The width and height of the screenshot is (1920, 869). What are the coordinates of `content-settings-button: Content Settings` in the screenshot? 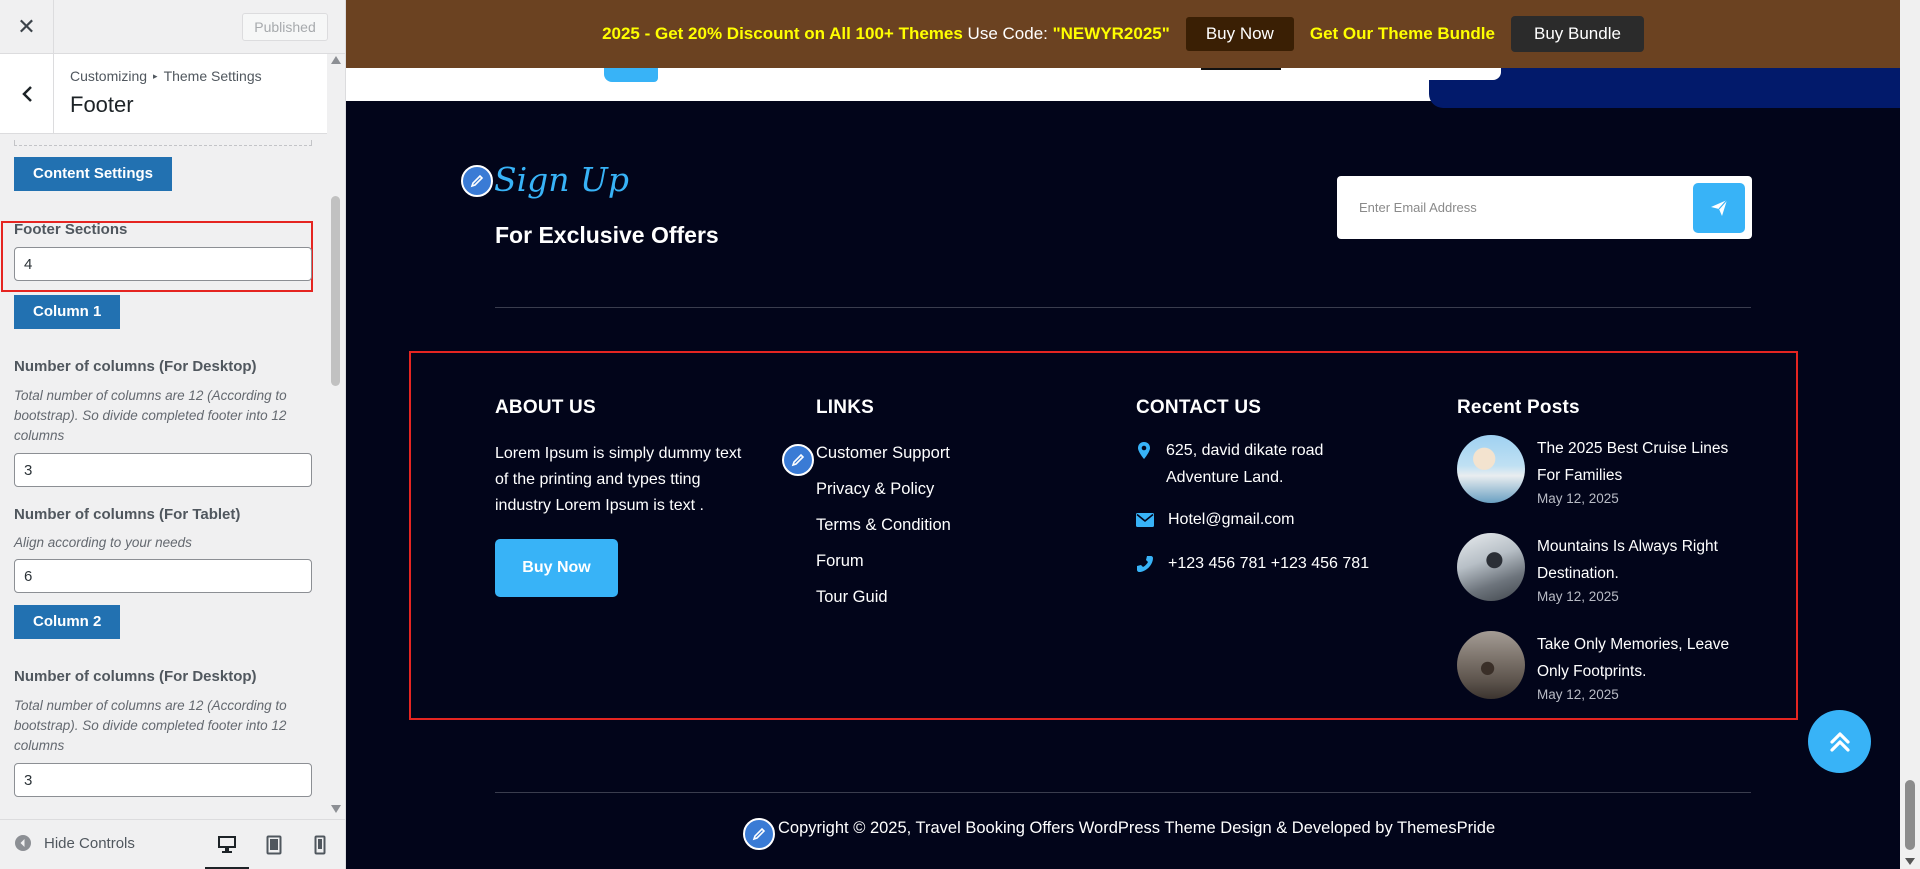 It's located at (93, 174).